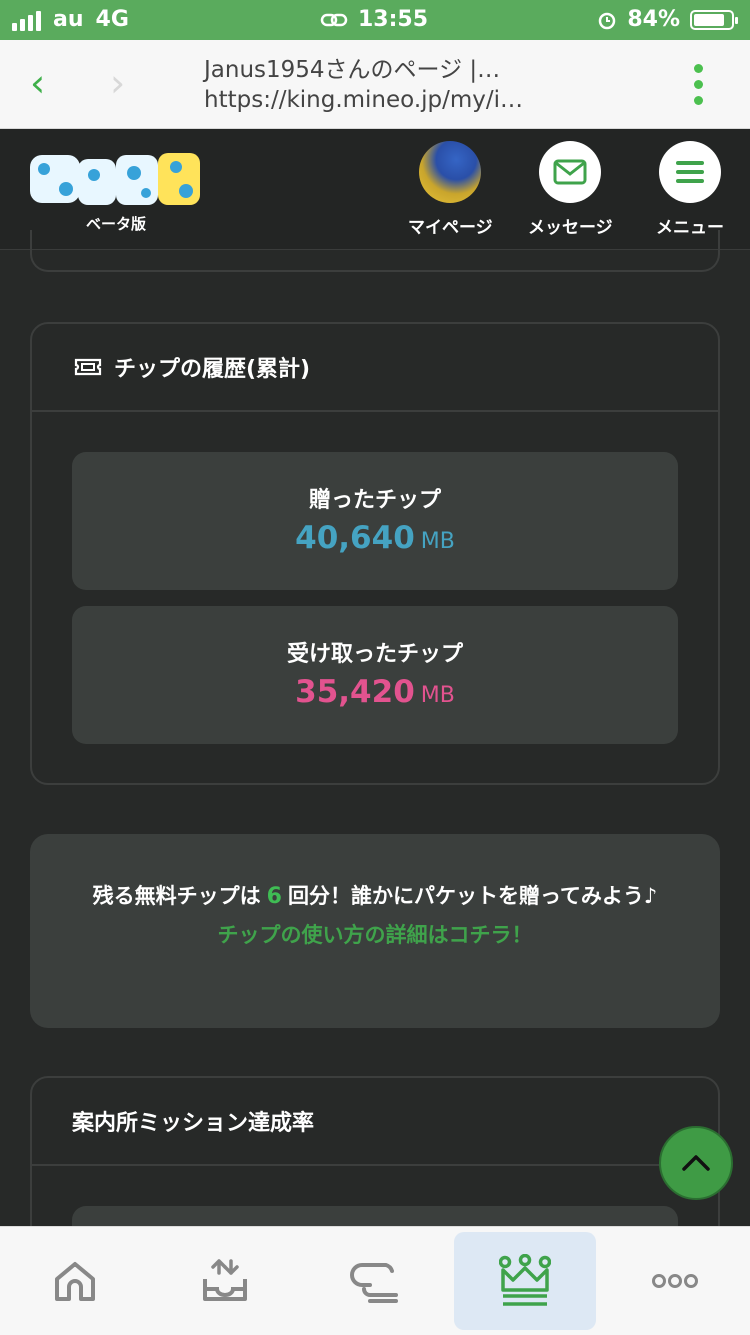 This screenshot has width=750, height=1335. I want to click on nav-menu: メニュー, so click(690, 189).